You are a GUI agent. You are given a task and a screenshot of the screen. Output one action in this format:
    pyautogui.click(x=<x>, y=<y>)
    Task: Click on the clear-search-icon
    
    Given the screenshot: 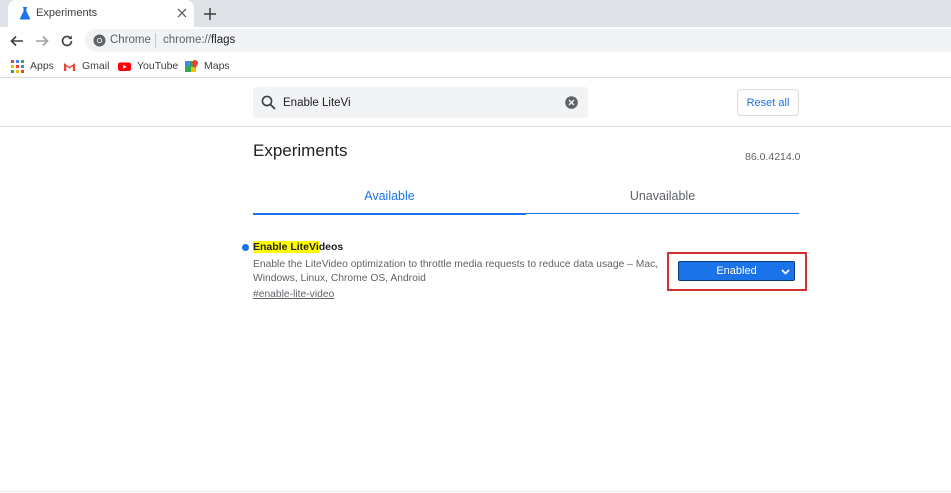 What is the action you would take?
    pyautogui.click(x=571, y=102)
    